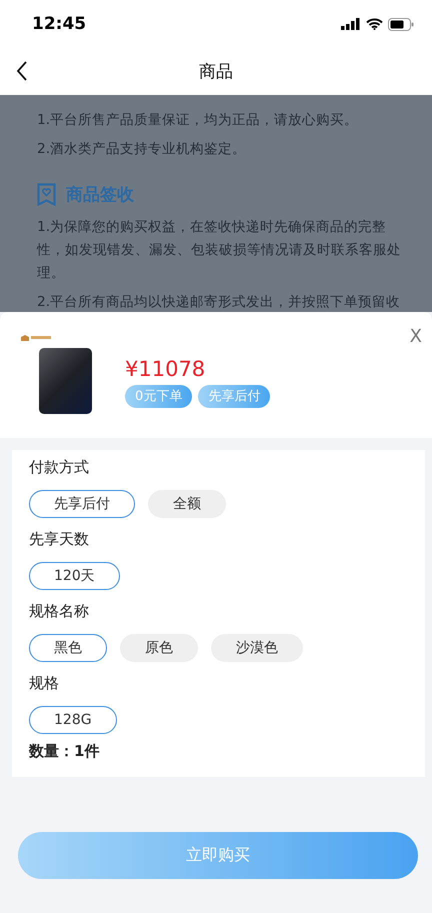 The width and height of the screenshot is (432, 913). Describe the element at coordinates (159, 648) in the screenshot. I see `option-chip: 原色` at that location.